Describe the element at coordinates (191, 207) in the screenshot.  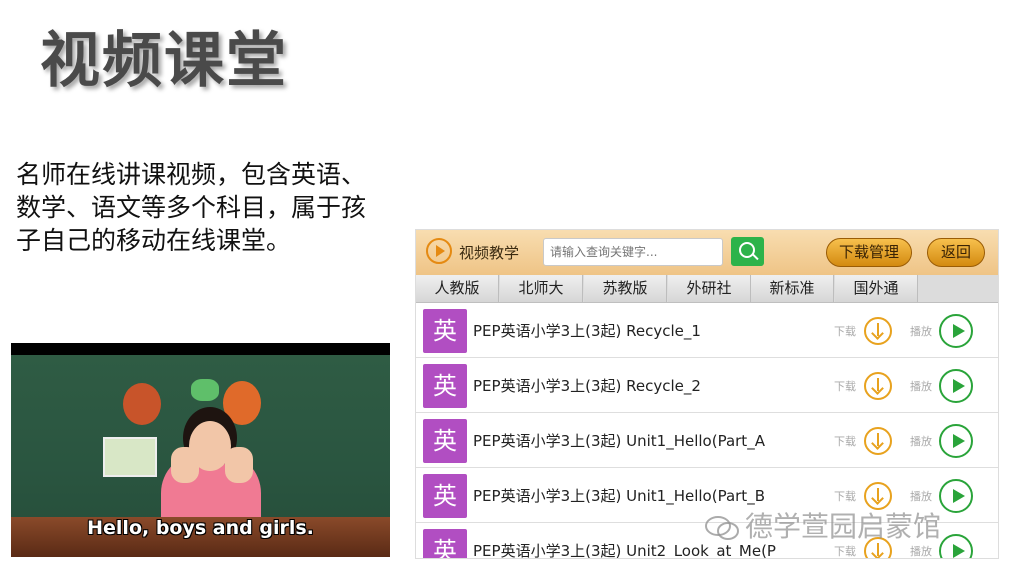
I see `slide-description: 名师在线讲课视频，包含英语、数学、语文等多个科目，属于孩子自己的移动在线课堂。` at that location.